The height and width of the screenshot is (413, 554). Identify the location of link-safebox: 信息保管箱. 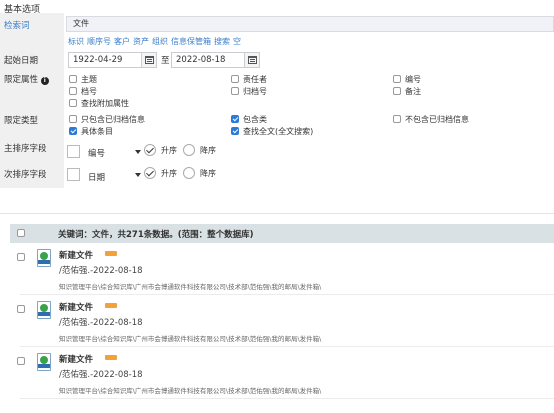
(191, 41).